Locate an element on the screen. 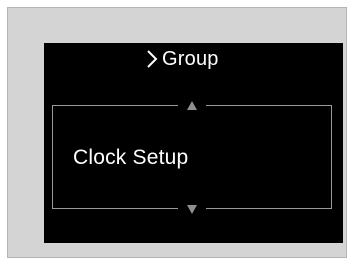 The image size is (356, 268). scroll-down-button is located at coordinates (192, 209).